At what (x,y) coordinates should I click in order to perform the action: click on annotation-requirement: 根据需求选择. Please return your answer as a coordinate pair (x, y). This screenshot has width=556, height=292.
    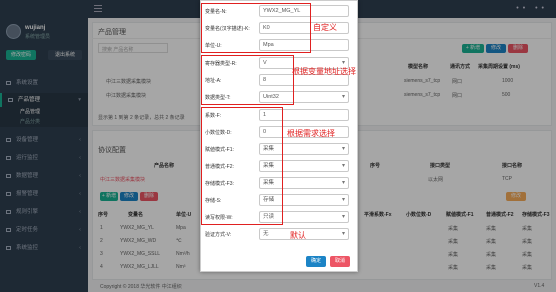
    Looking at the image, I should click on (311, 133).